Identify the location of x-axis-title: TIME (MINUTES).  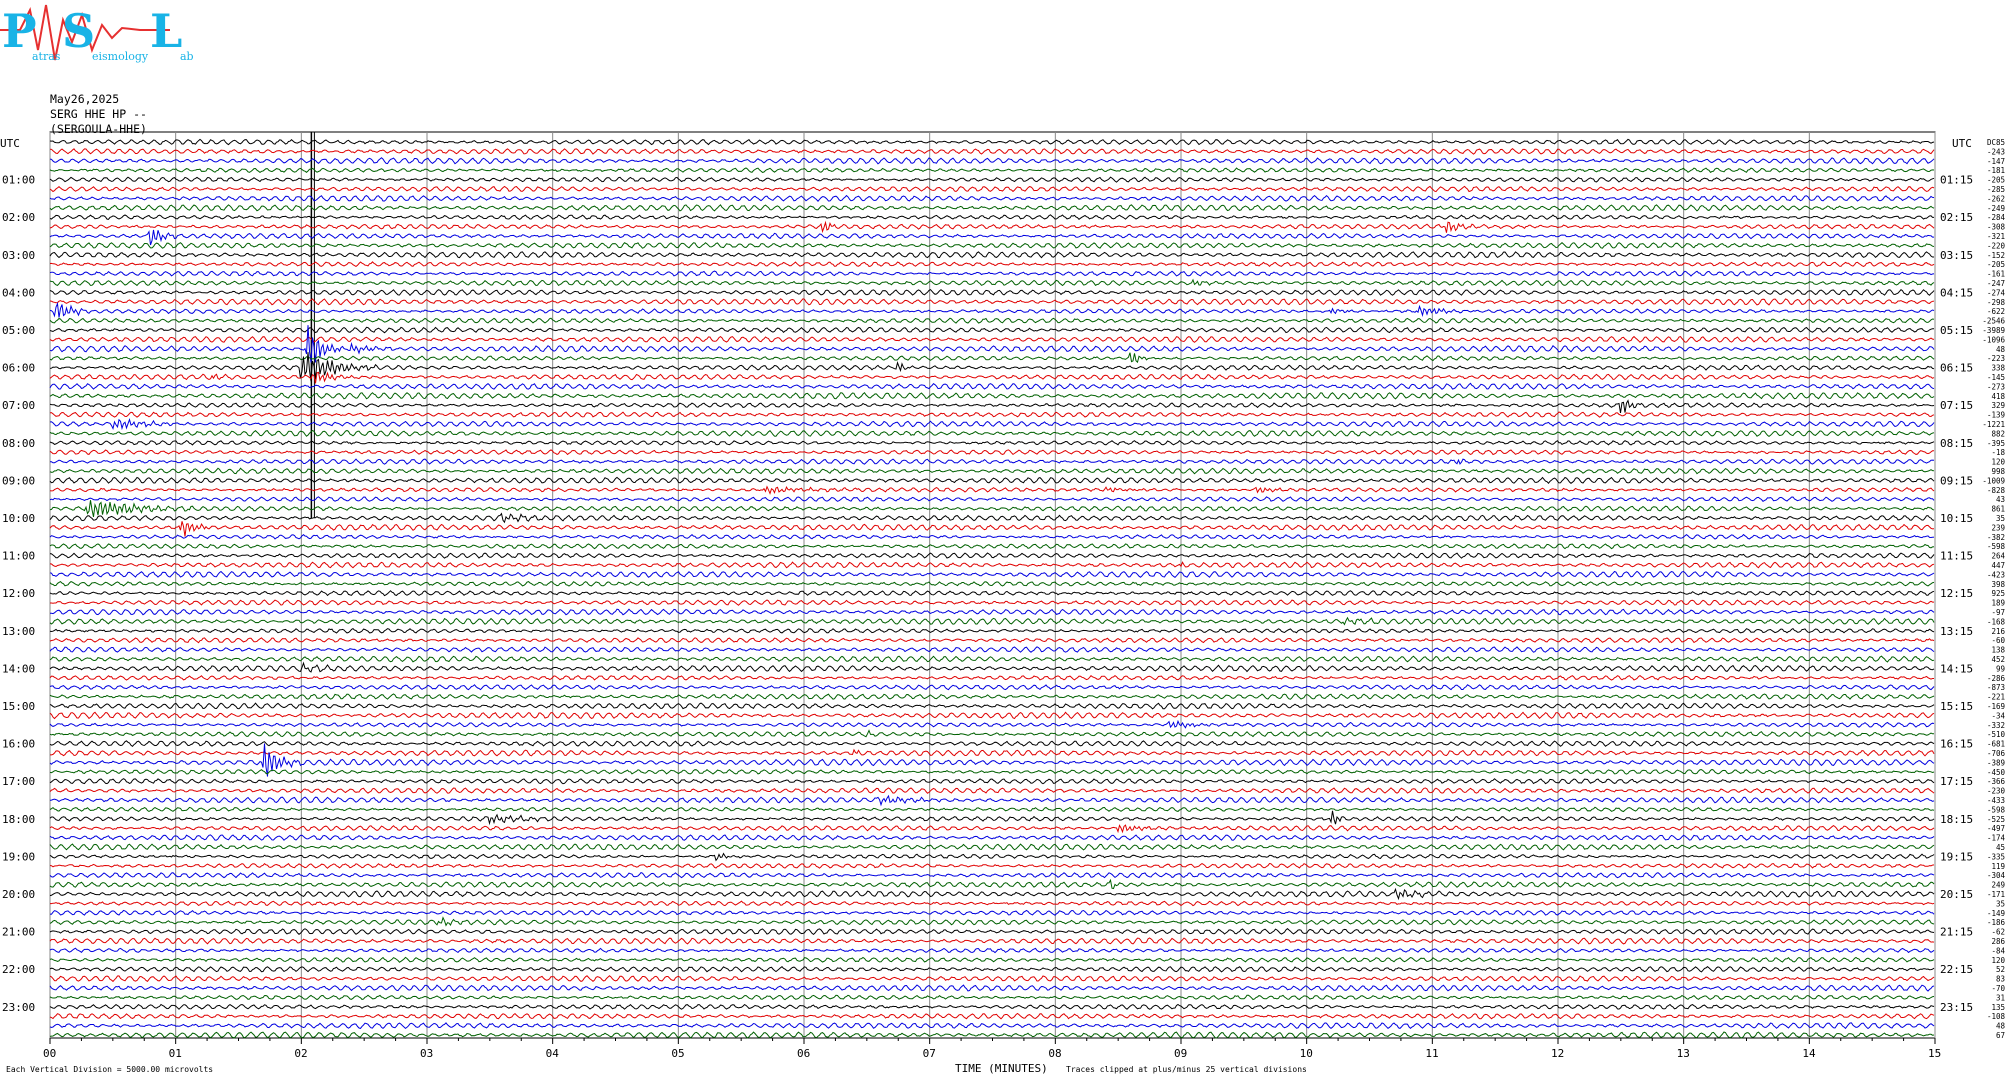
(1001, 1068).